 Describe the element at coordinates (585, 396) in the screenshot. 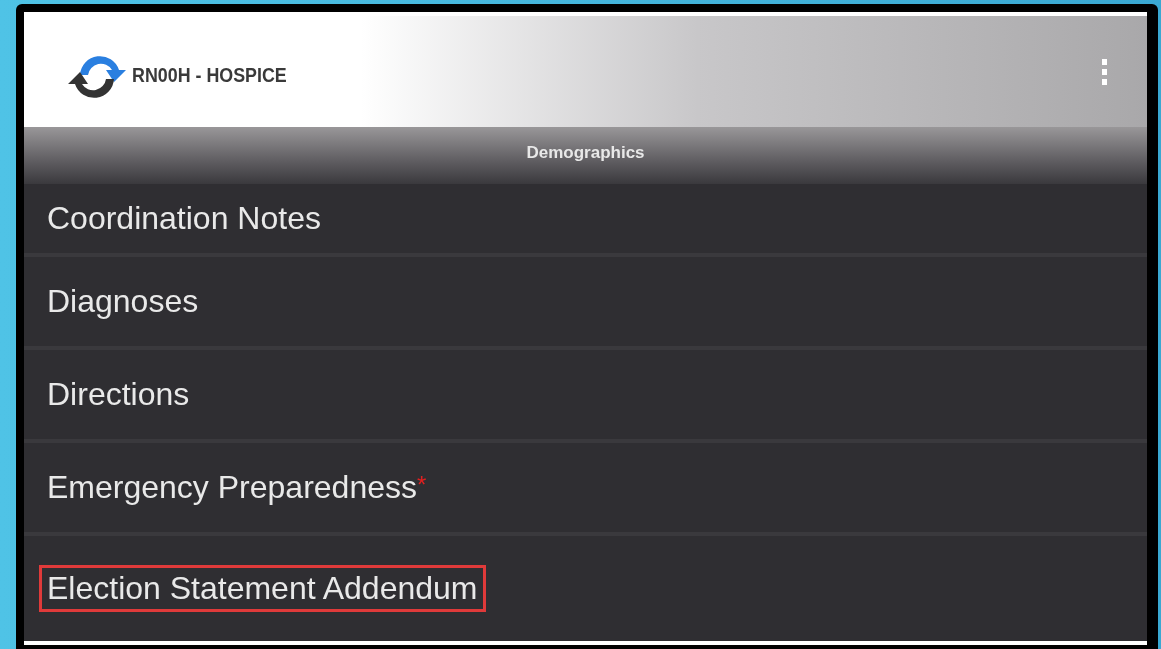

I see `menu-item: Directions` at that location.